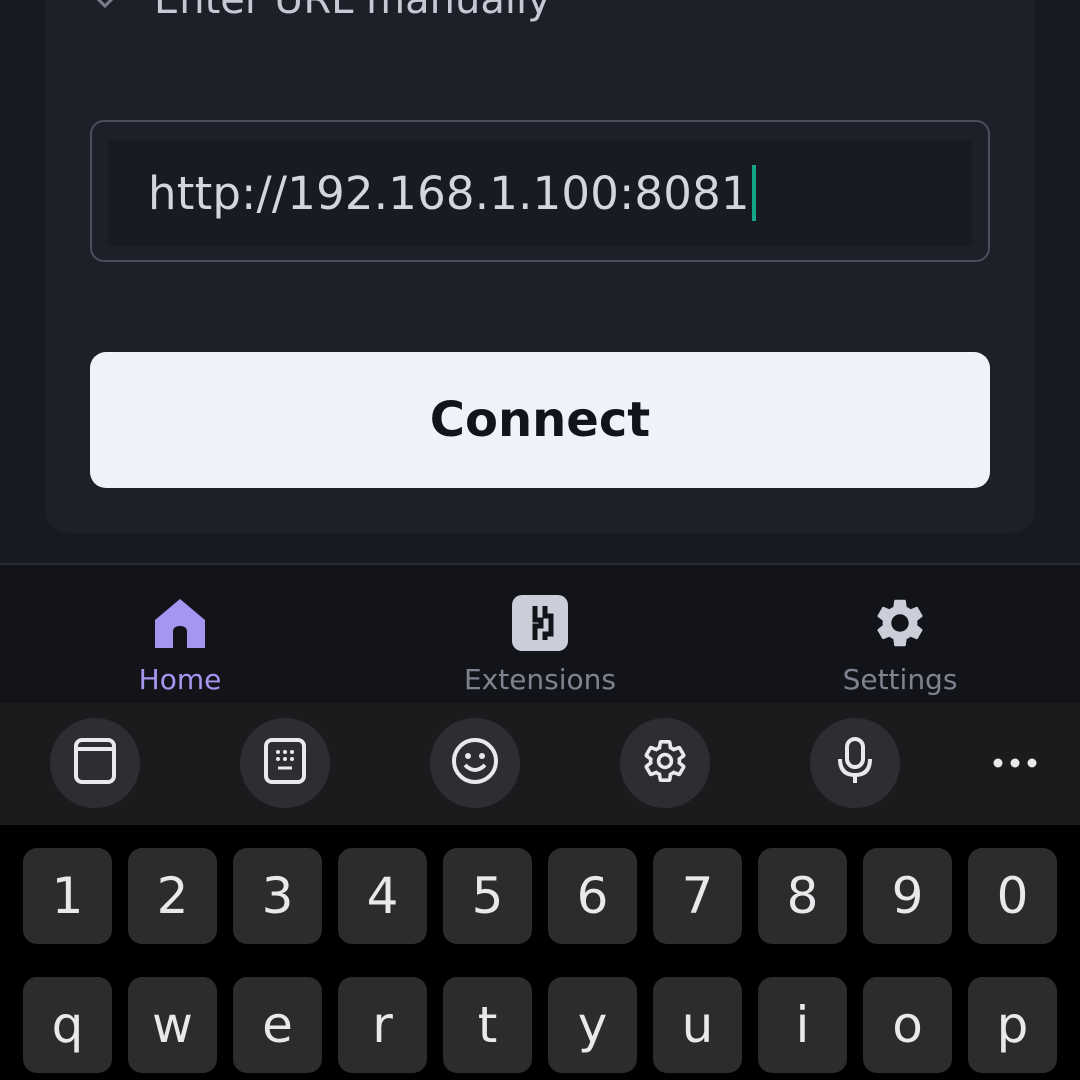 This screenshot has height=1080, width=1080. I want to click on chevron-down-icon, so click(105, 7).